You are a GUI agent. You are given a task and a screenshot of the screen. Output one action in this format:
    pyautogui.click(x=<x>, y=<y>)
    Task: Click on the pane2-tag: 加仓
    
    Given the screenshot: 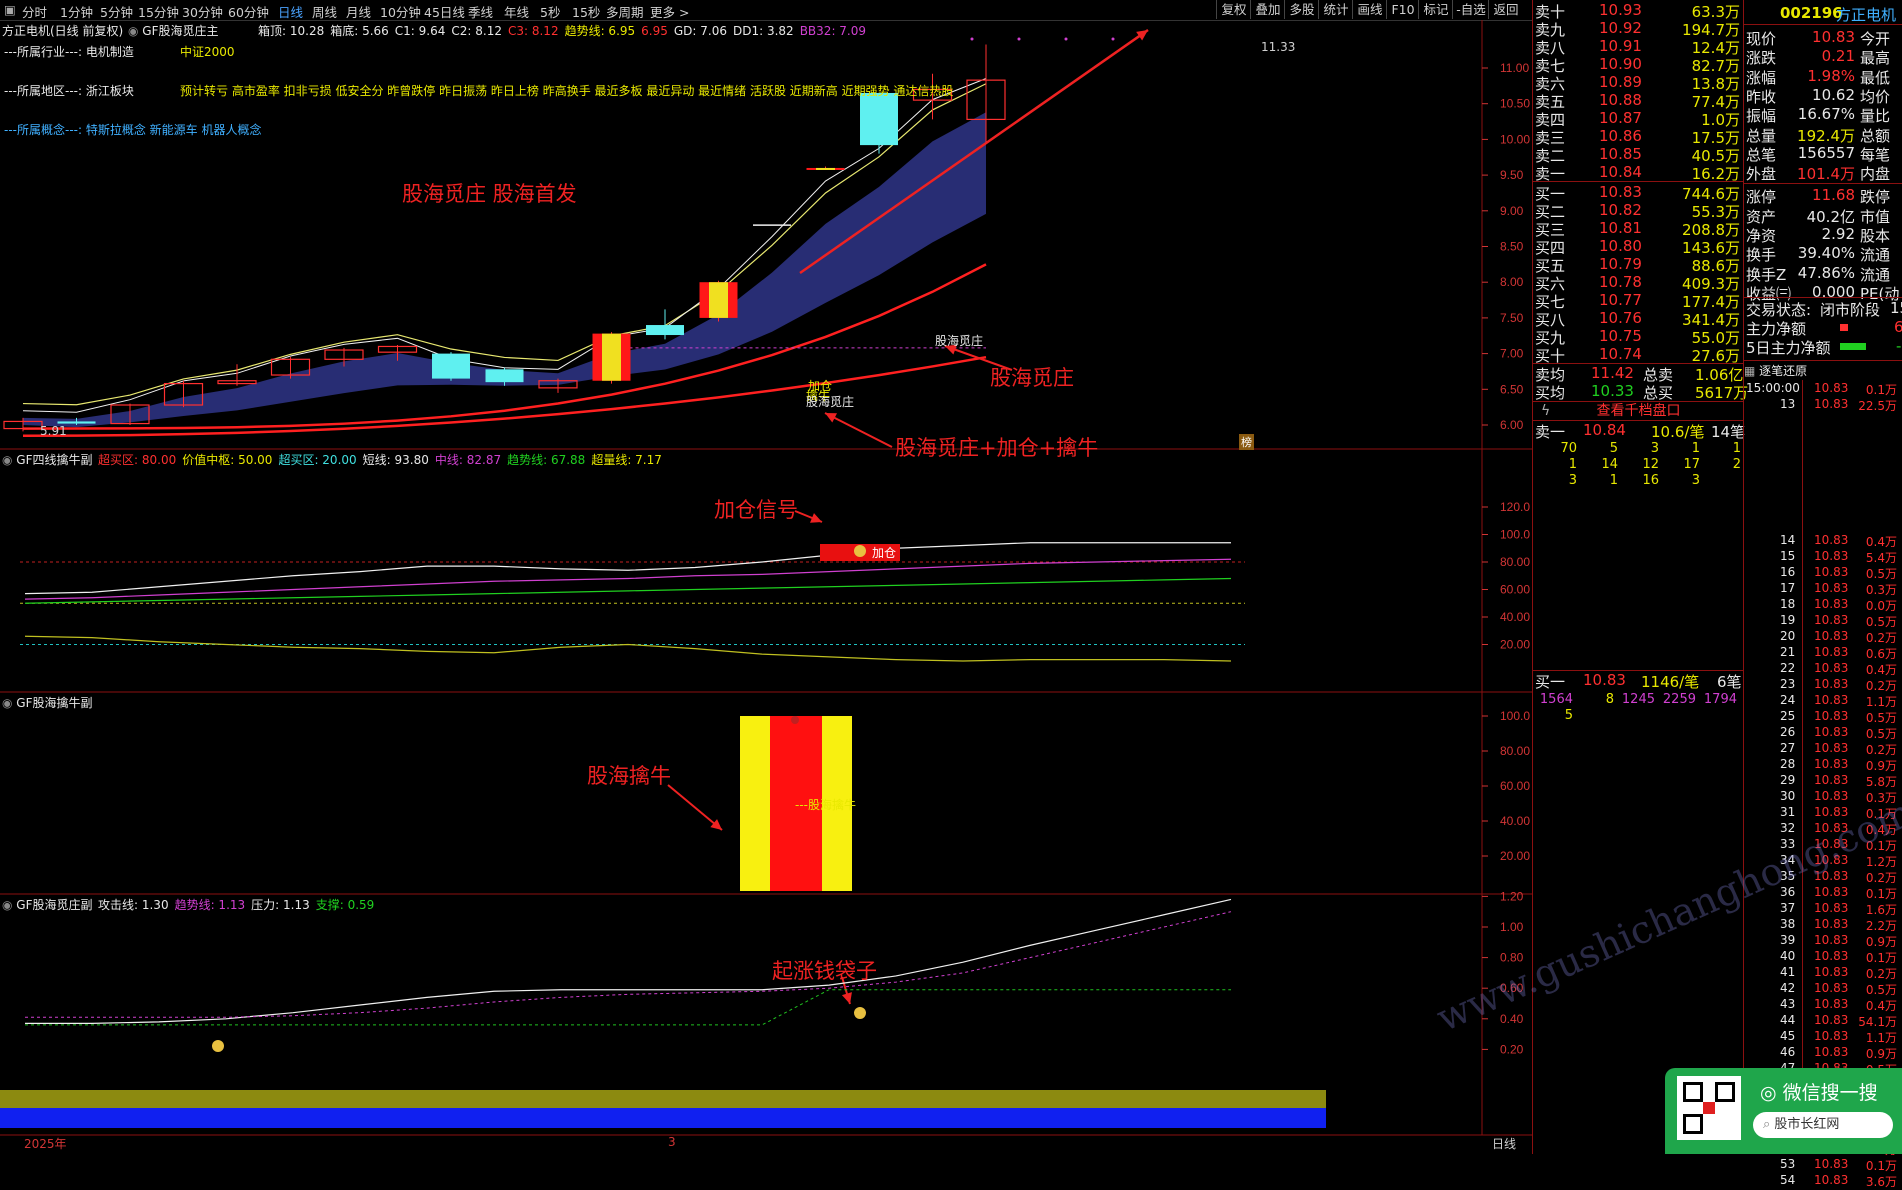 What is the action you would take?
    pyautogui.click(x=884, y=553)
    